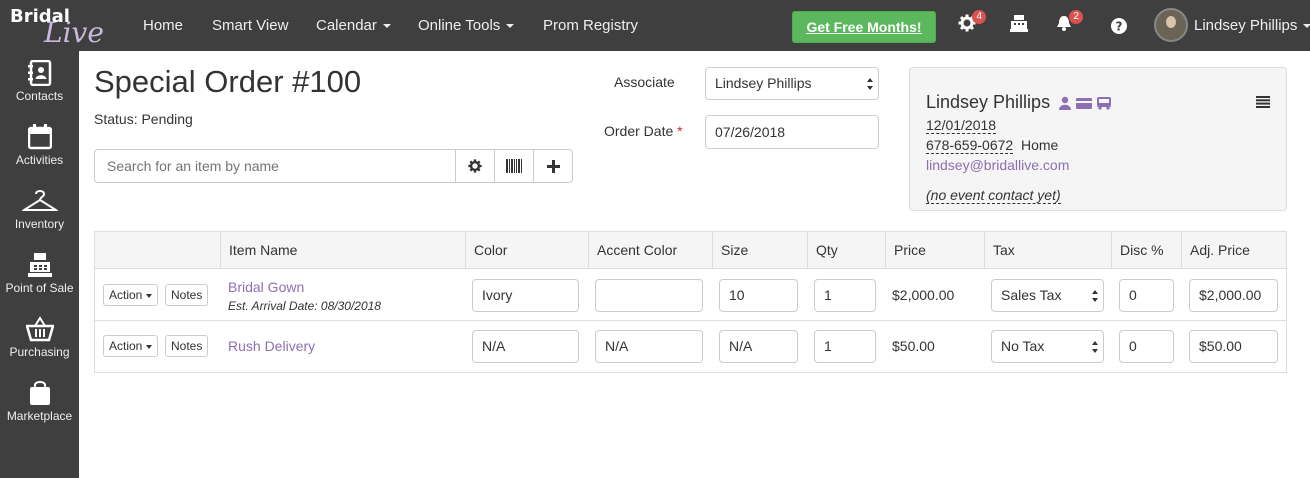  What do you see at coordinates (1234, 250) in the screenshot?
I see `header-adj-price: Adj. Price` at bounding box center [1234, 250].